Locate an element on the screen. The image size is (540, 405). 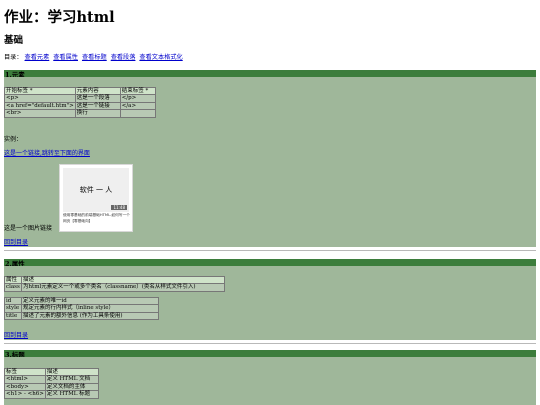
page-title: 作业：学习html is located at coordinates (59, 17).